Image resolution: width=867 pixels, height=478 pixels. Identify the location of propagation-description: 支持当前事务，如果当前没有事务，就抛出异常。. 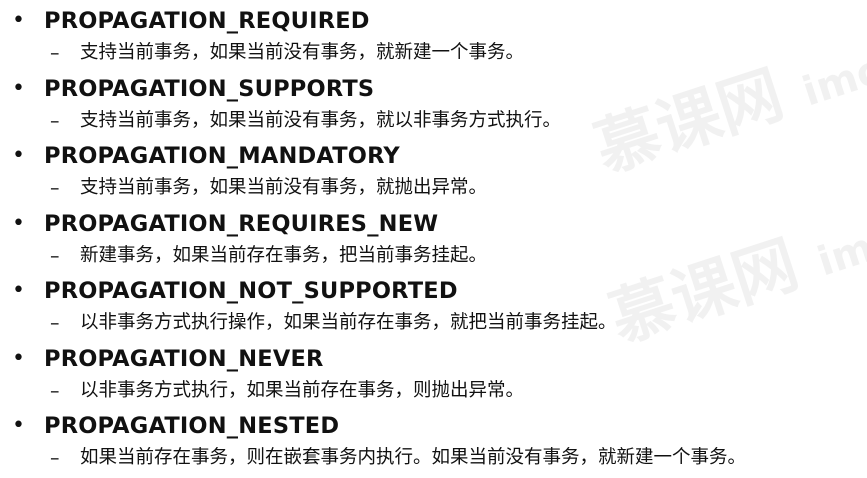
(284, 187).